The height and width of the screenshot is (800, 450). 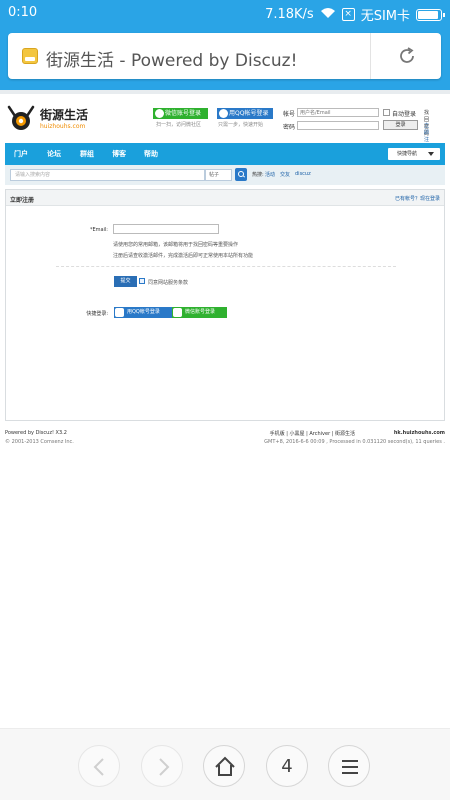 I want to click on wechat-login-button: 微信账号登录, so click(x=180, y=113).